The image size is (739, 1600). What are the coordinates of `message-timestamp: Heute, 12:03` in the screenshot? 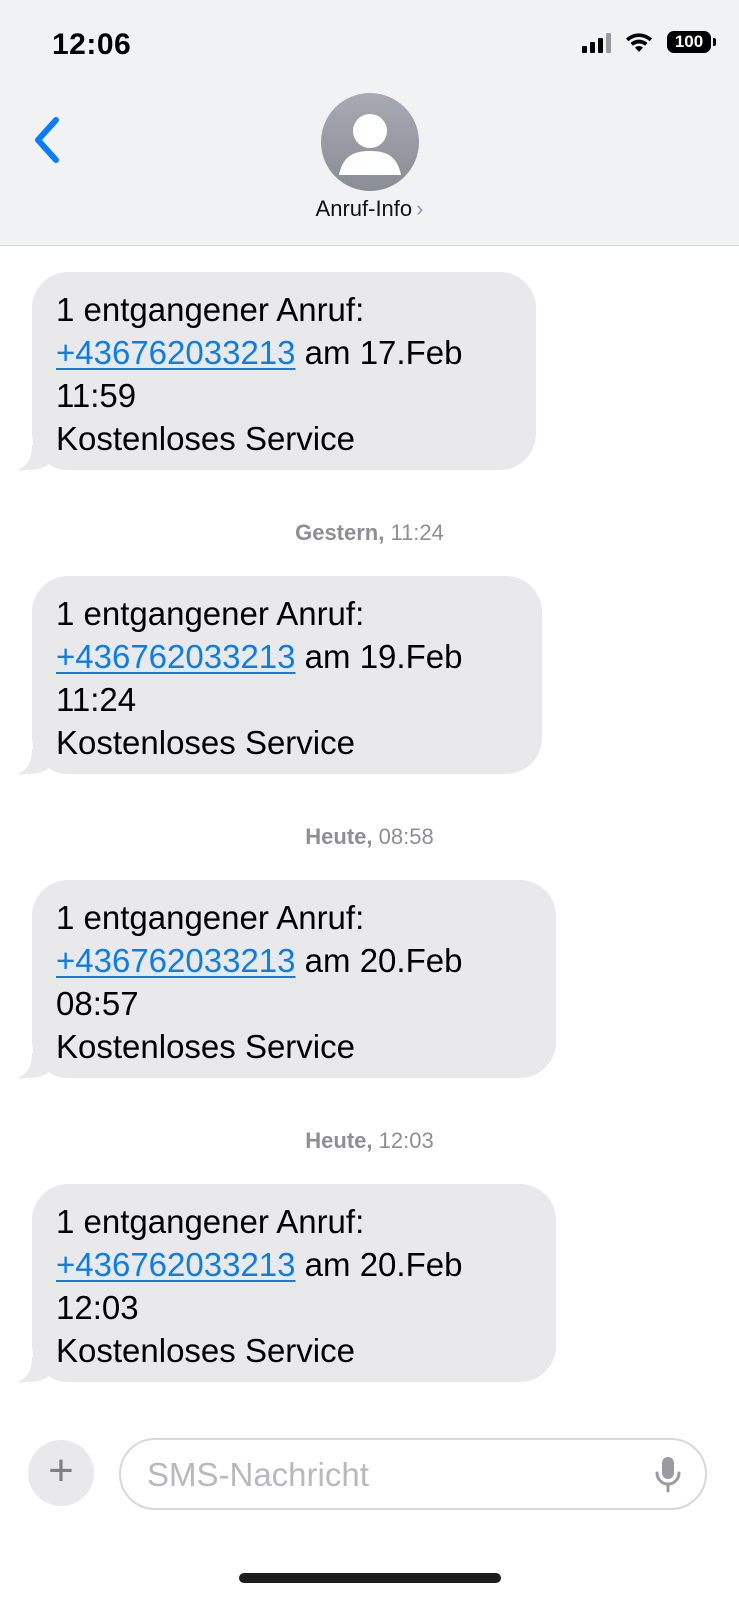 It's located at (369, 1140).